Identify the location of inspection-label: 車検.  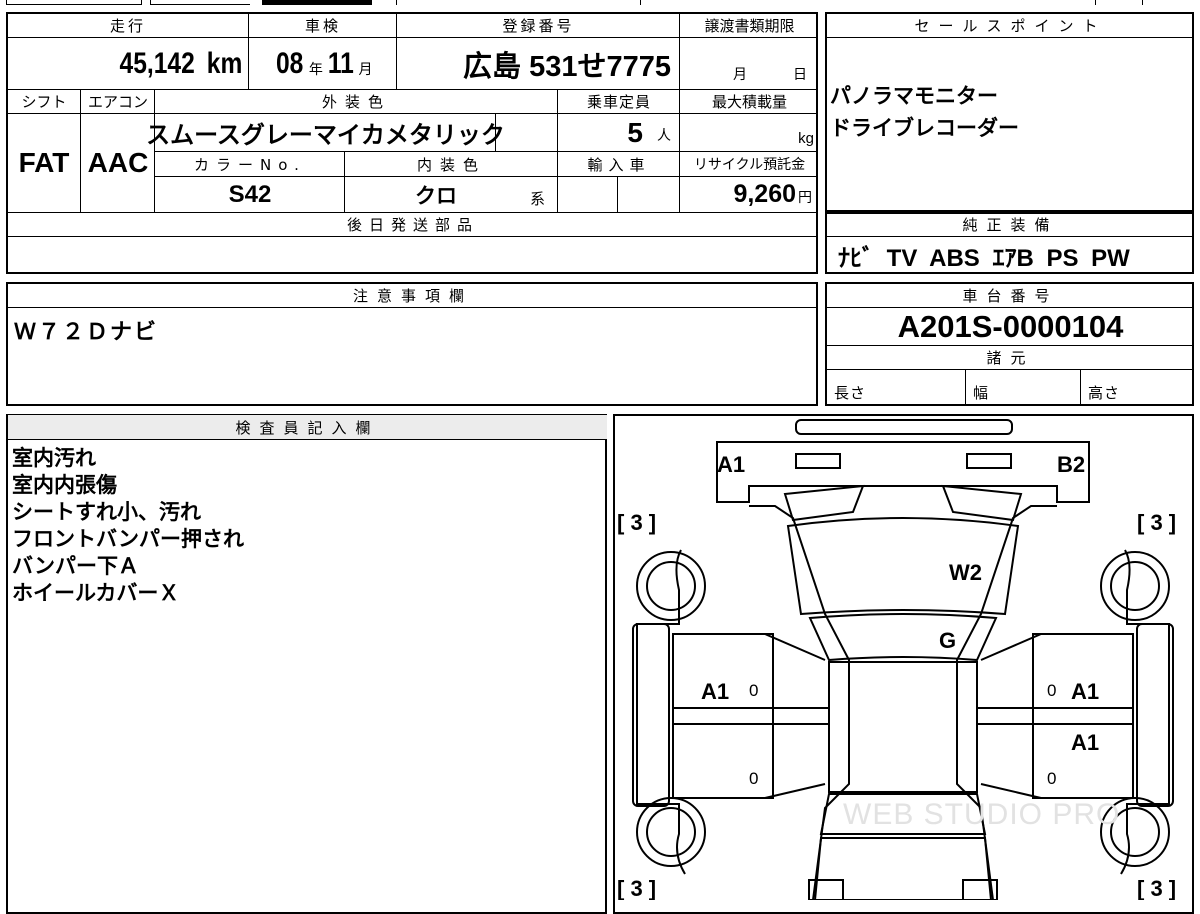
(322, 25).